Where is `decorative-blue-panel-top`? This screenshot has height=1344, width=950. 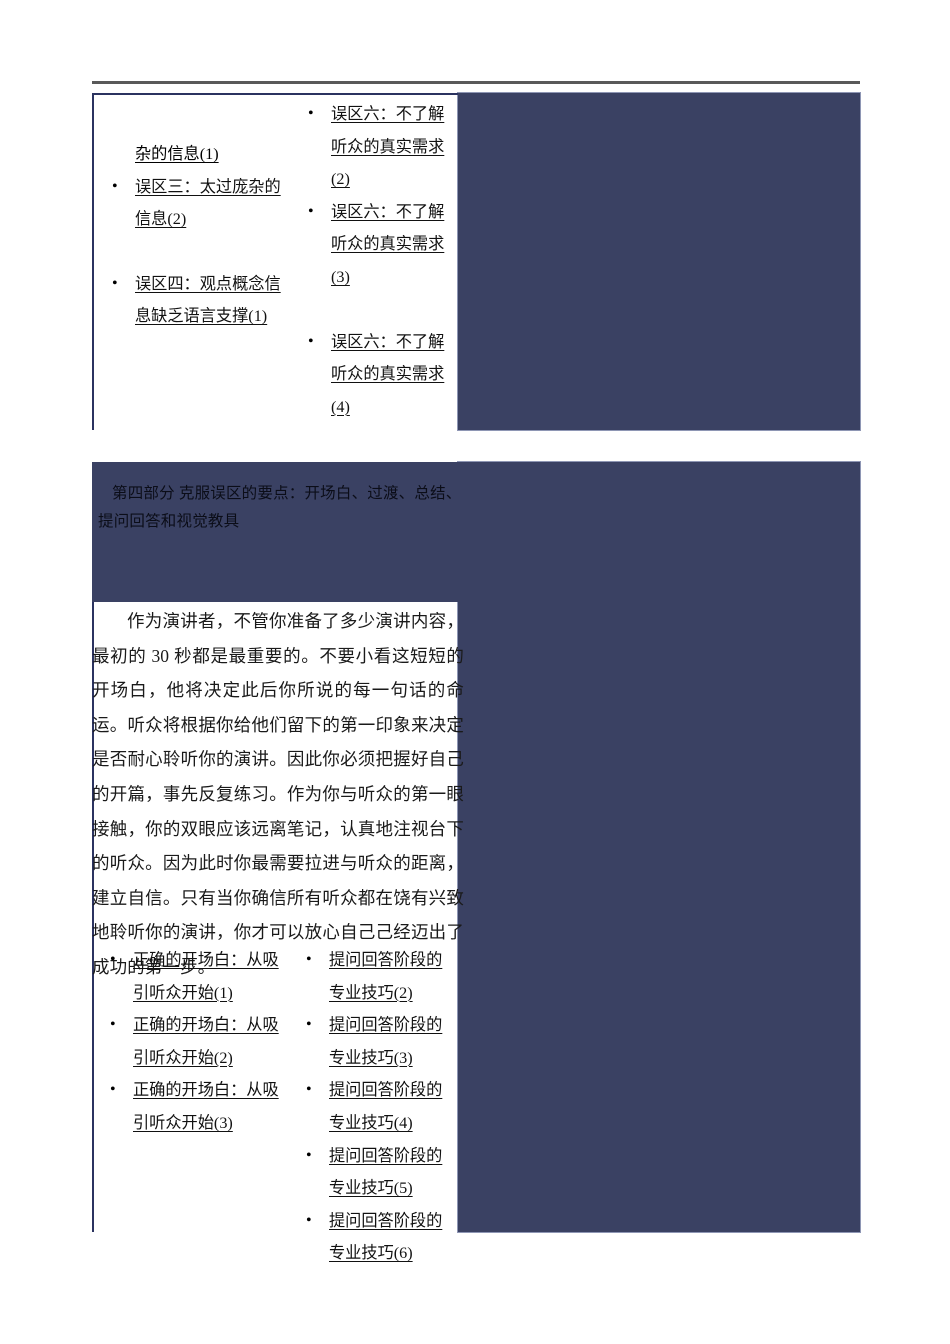
decorative-blue-panel-top is located at coordinates (659, 261).